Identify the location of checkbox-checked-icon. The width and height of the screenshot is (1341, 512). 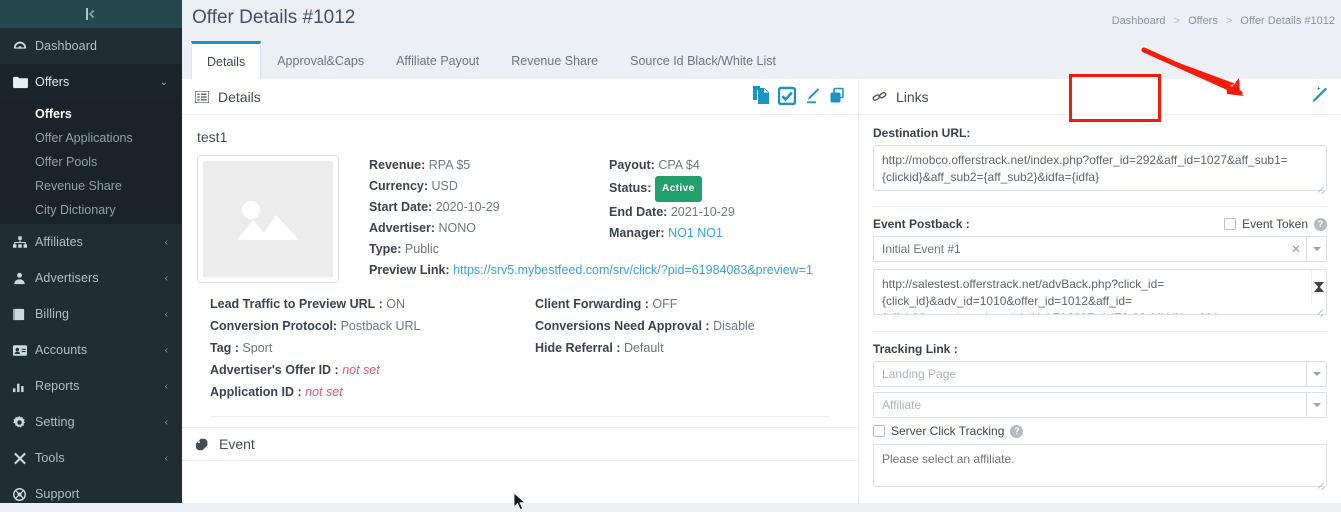
(787, 95).